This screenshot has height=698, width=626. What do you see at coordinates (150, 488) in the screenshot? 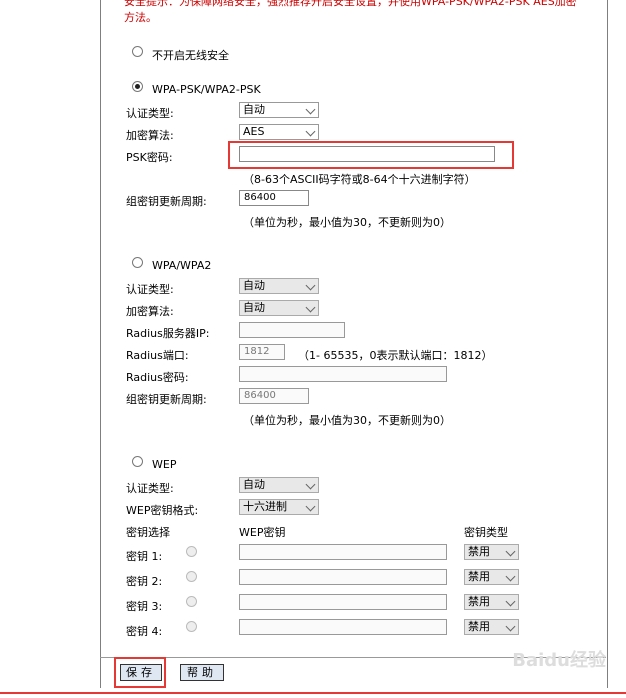
I see `wep-auth-label: 认证类型:` at bounding box center [150, 488].